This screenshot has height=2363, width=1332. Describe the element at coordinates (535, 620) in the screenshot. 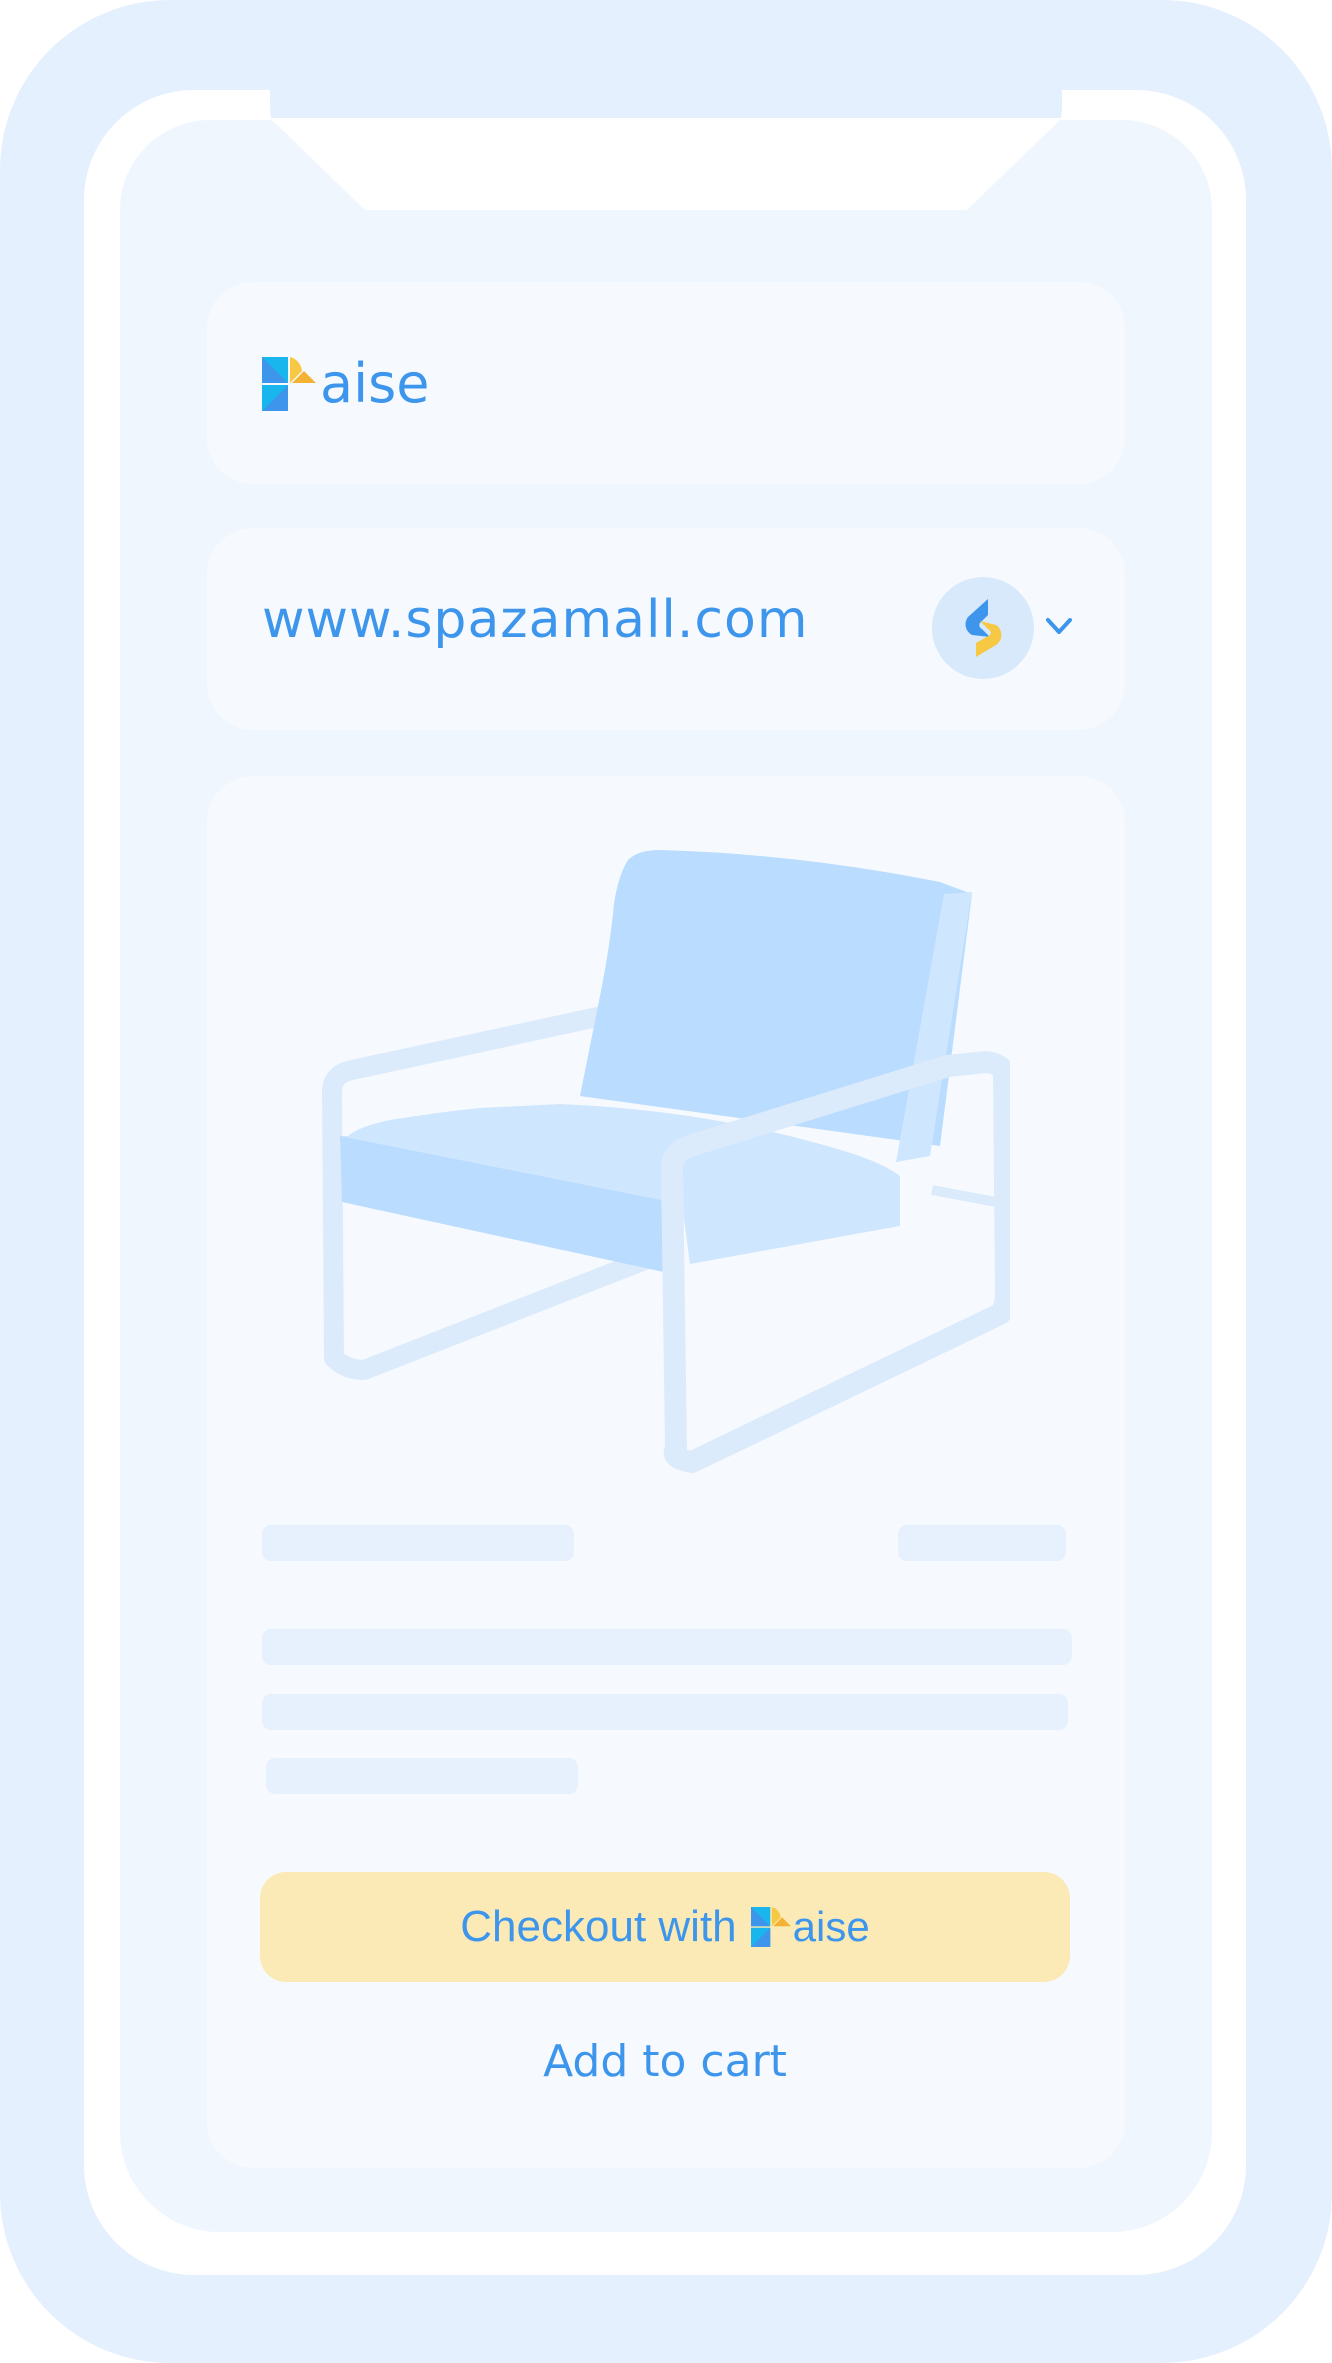

I see `url-text: www.spazamall.com` at that location.